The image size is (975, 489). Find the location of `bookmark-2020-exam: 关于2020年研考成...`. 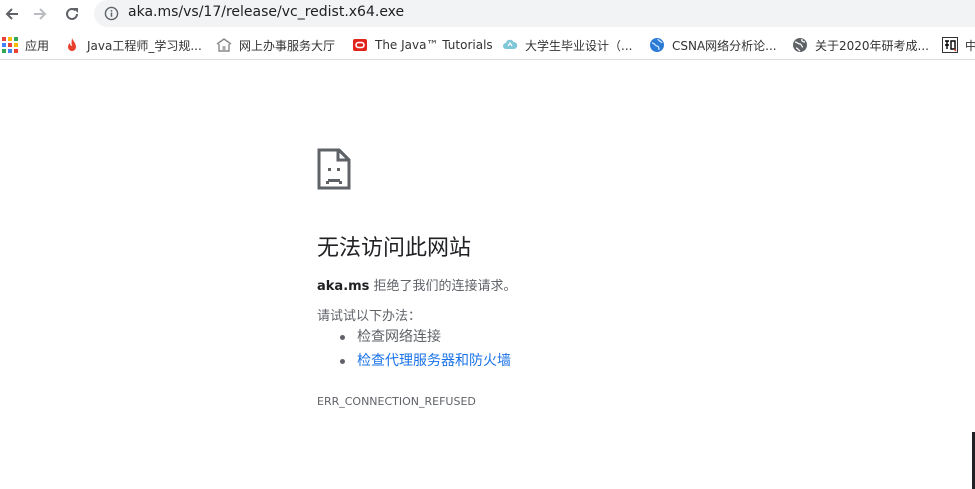

bookmark-2020-exam: 关于2020年研考成... is located at coordinates (860, 45).